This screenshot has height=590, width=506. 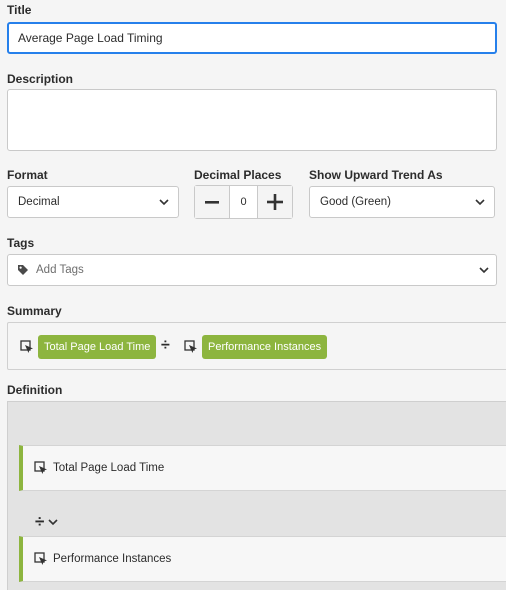 What do you see at coordinates (40, 79) in the screenshot?
I see `description-label: Description` at bounding box center [40, 79].